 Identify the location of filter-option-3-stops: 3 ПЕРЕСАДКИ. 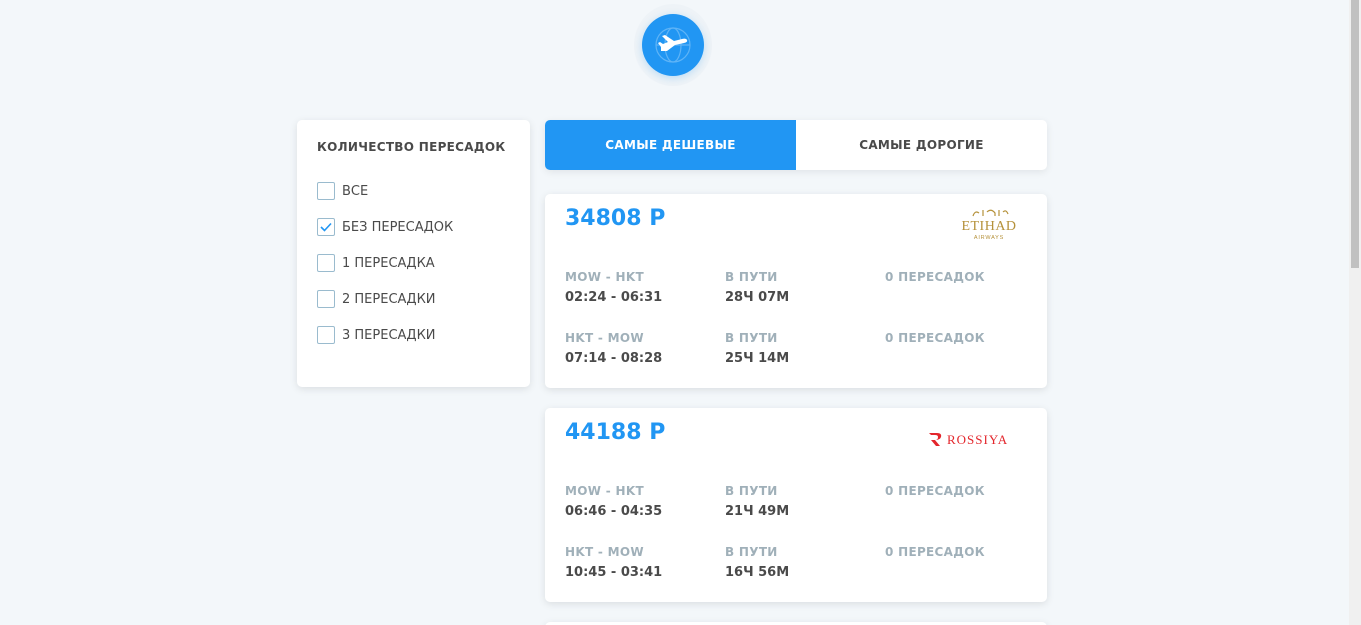
(423, 335).